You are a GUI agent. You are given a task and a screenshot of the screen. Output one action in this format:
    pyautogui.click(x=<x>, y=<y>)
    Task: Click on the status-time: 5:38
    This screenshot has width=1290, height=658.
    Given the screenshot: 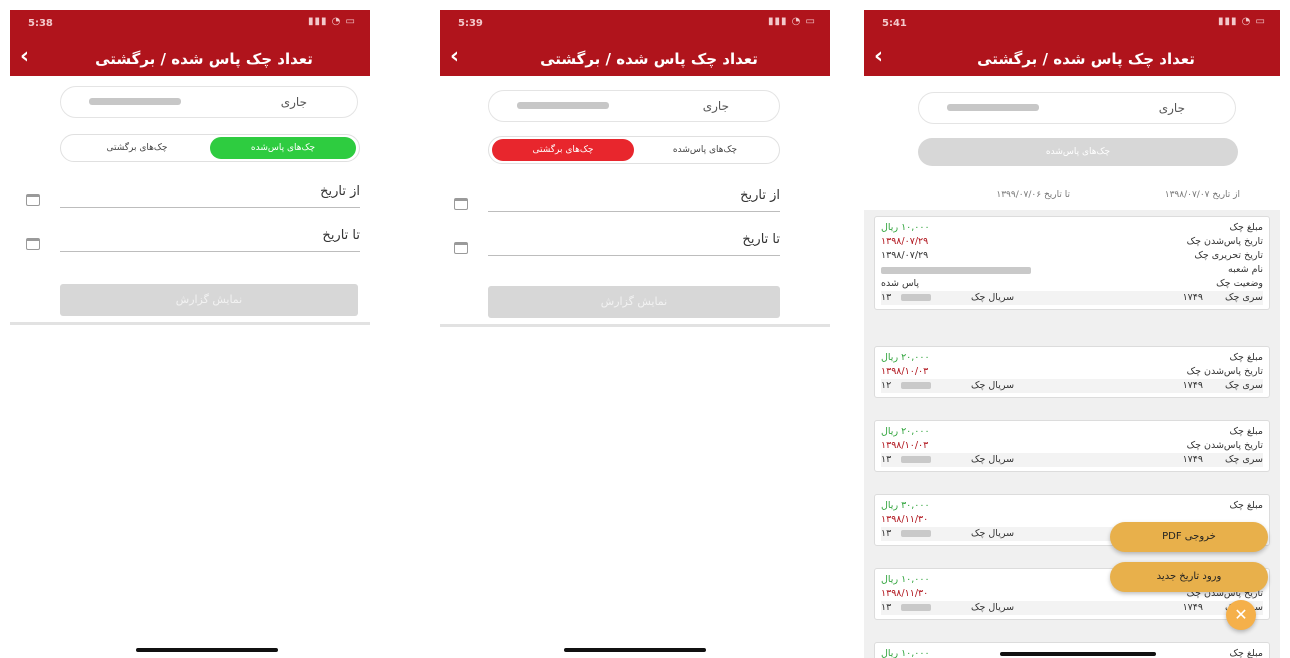 What is the action you would take?
    pyautogui.click(x=40, y=23)
    